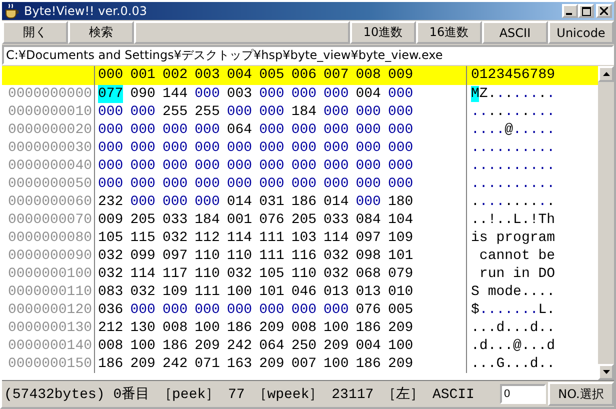  I want to click on byte-cell: 232, so click(111, 202).